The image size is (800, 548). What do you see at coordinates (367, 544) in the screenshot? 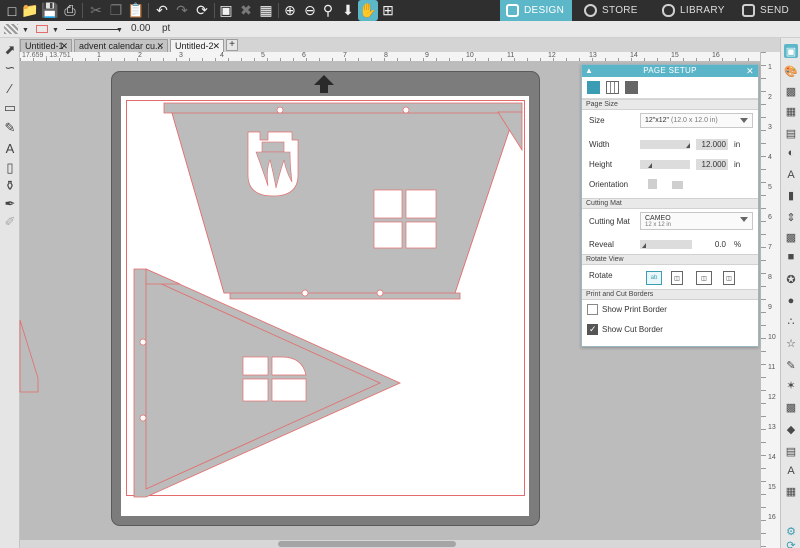
I see `scrollbar-thumb` at bounding box center [367, 544].